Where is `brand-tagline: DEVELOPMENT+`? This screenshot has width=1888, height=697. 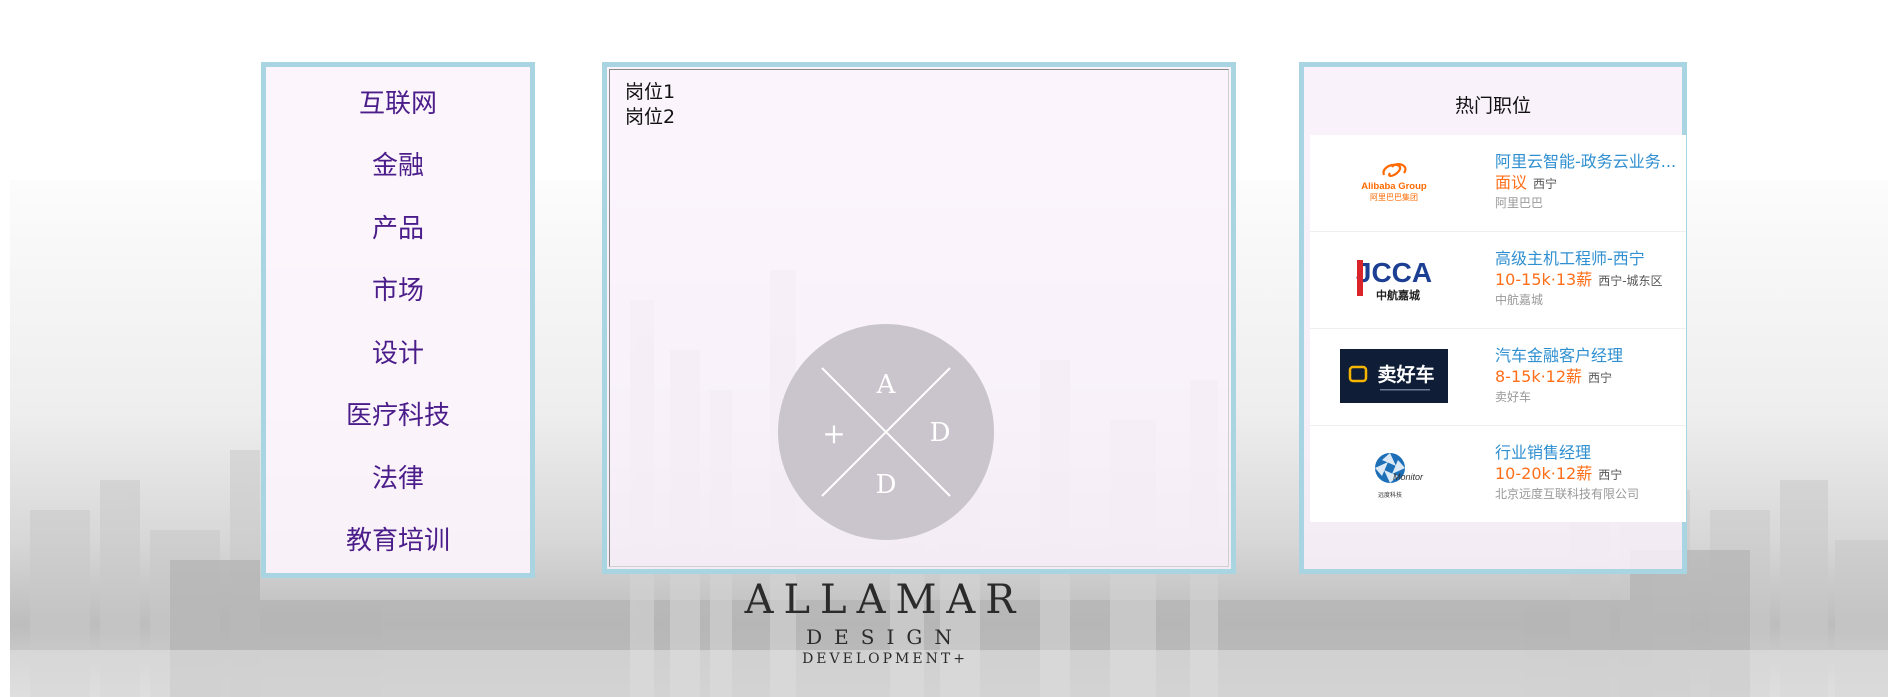 brand-tagline: DEVELOPMENT+ is located at coordinates (885, 659).